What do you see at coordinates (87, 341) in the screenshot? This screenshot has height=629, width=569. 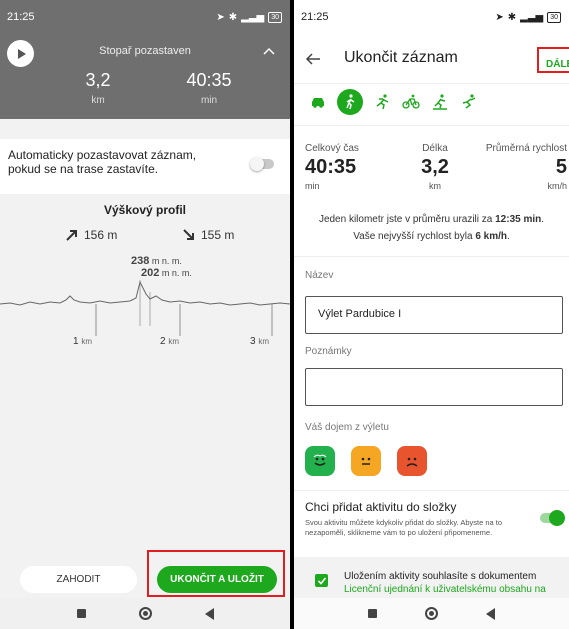 I see `km-unit-1: km` at bounding box center [87, 341].